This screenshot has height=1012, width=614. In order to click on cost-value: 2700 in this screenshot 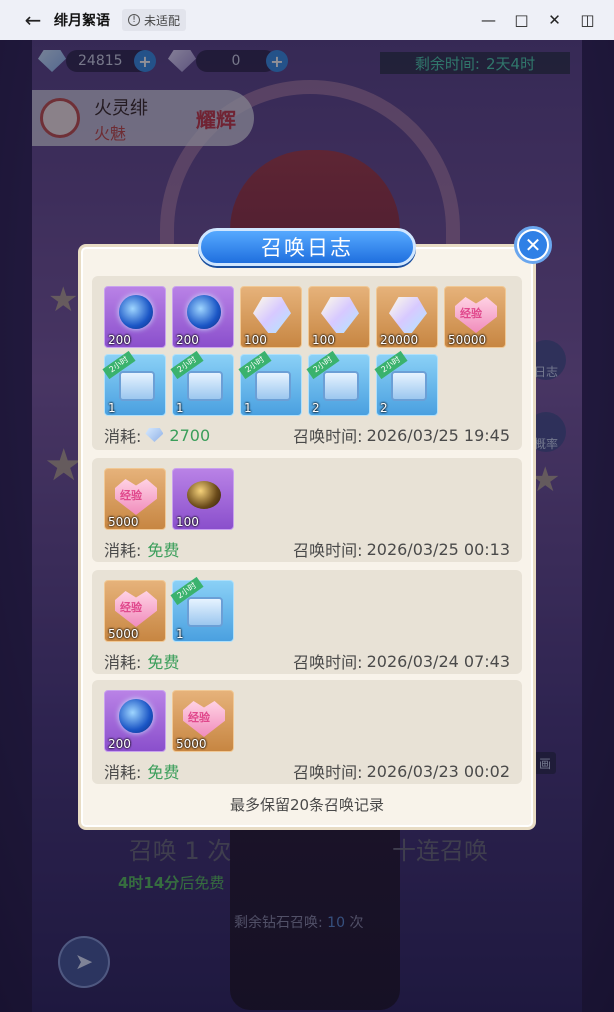, I will do `click(190, 435)`.